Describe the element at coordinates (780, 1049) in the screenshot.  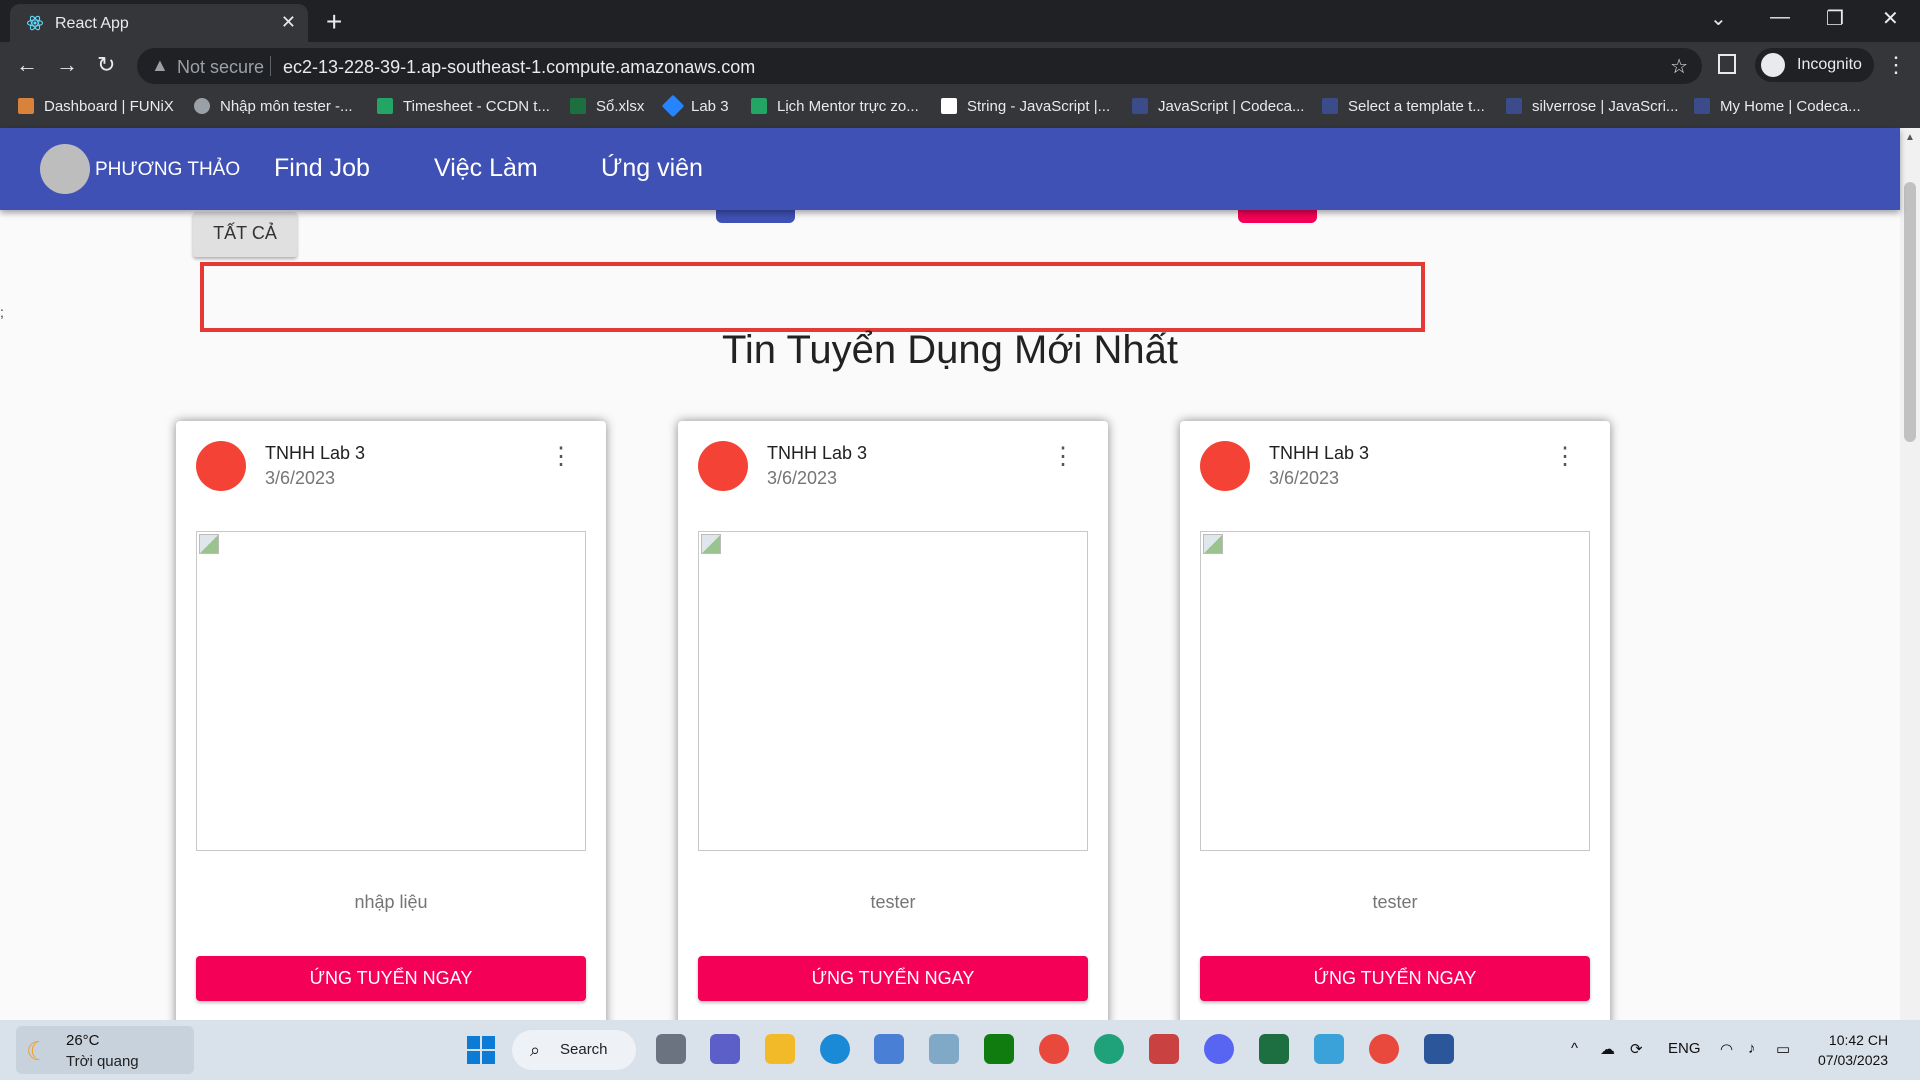
I see `file-explorer-icon` at that location.